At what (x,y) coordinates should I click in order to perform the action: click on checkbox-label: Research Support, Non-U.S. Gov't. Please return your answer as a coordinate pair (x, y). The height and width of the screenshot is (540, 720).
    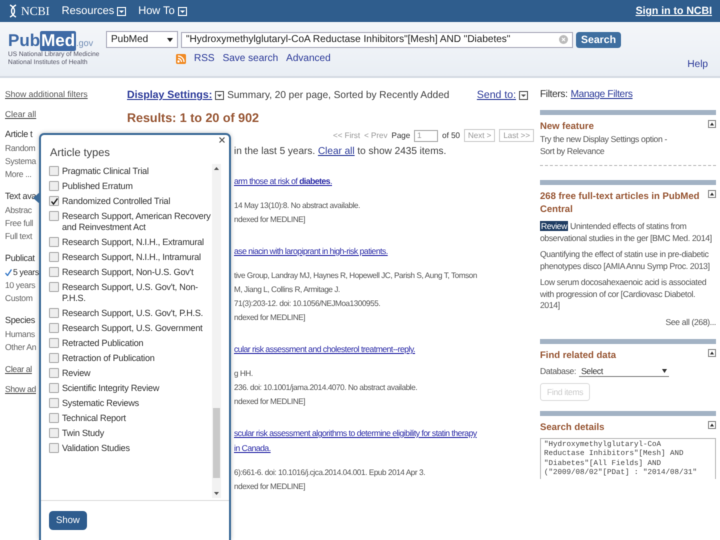
    Looking at the image, I should click on (128, 272).